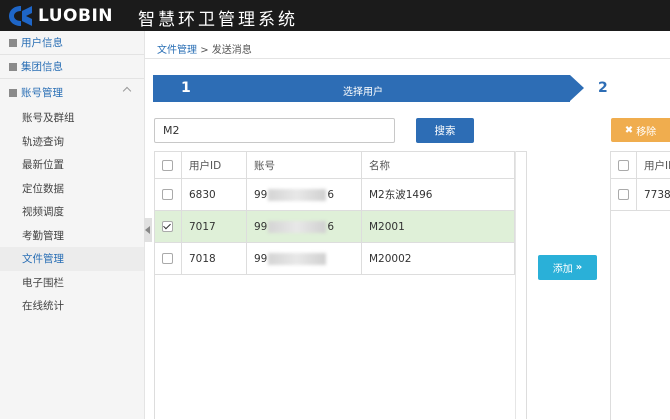 The height and width of the screenshot is (420, 670). Describe the element at coordinates (629, 130) in the screenshot. I see `close-icon: ✖` at that location.